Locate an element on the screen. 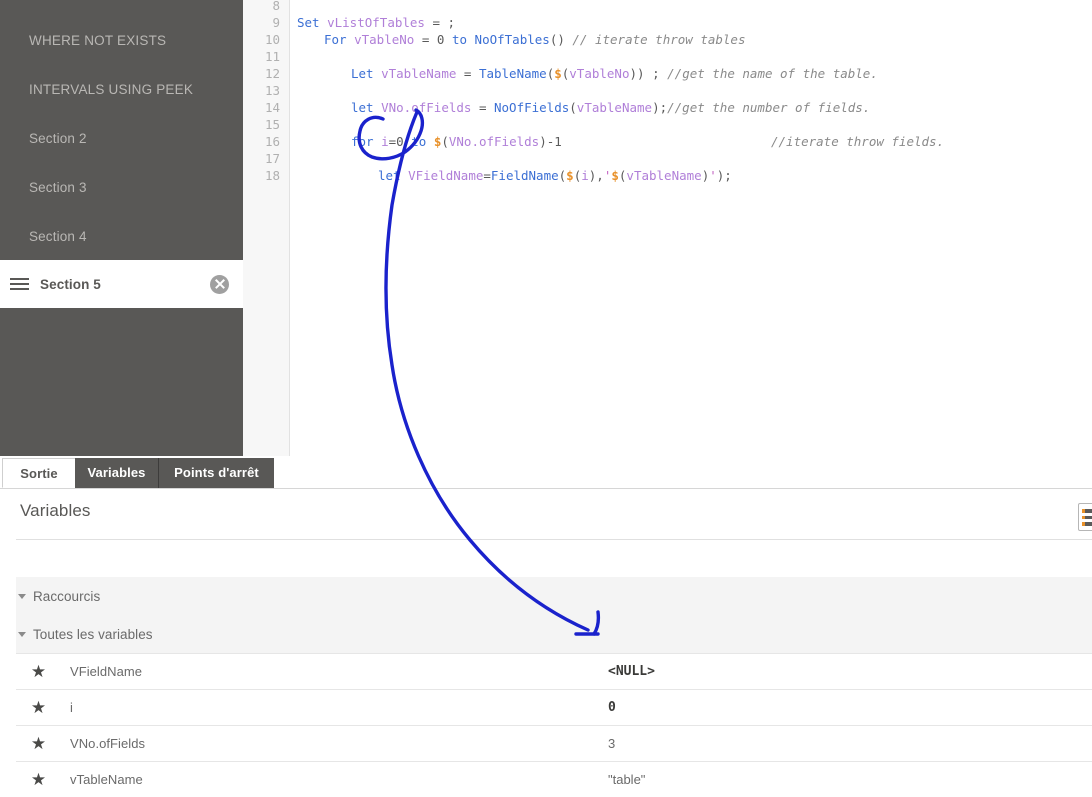 The height and width of the screenshot is (797, 1092). code-token: NoOfFields is located at coordinates (532, 107).